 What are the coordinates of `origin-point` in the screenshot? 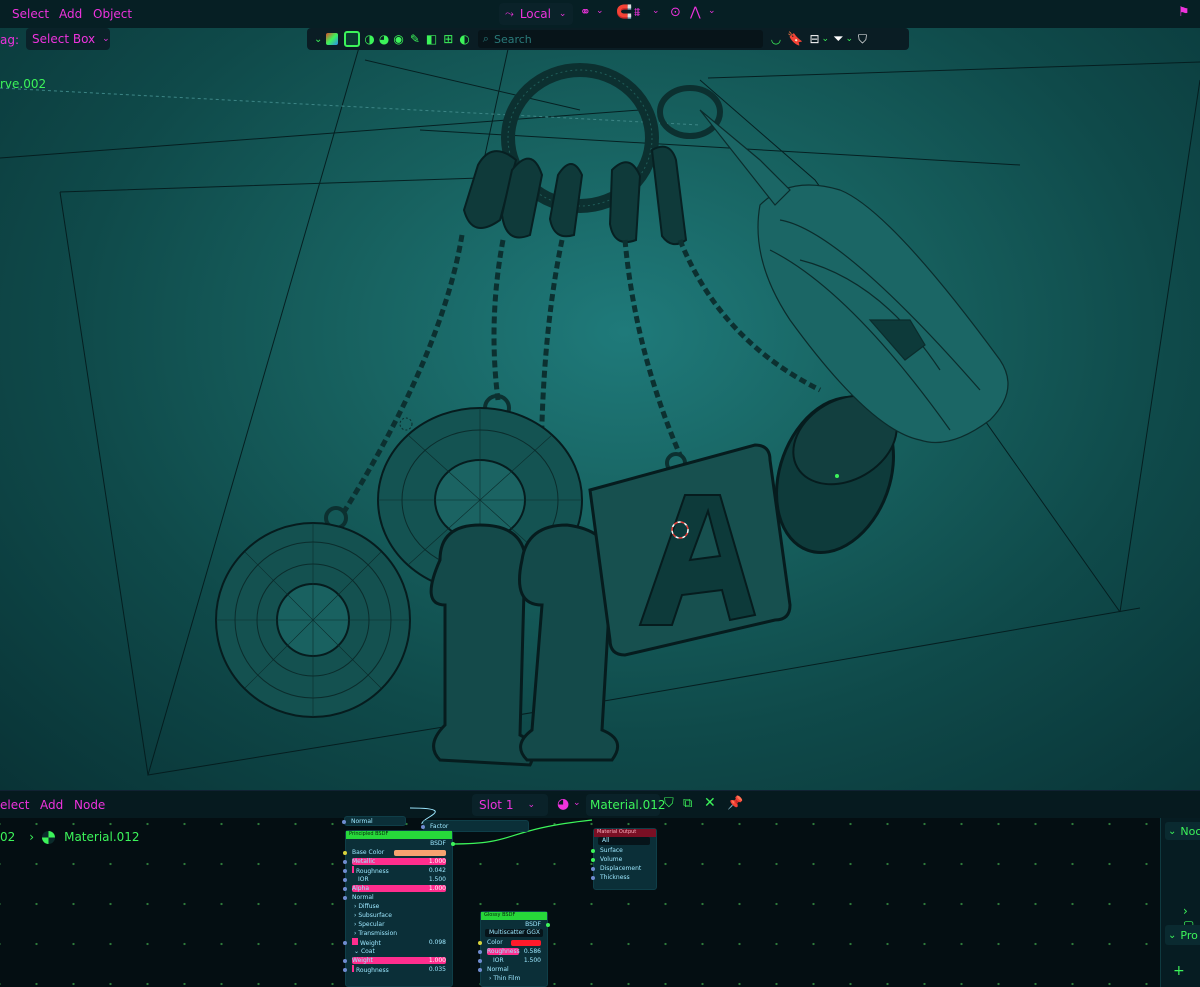 It's located at (837, 476).